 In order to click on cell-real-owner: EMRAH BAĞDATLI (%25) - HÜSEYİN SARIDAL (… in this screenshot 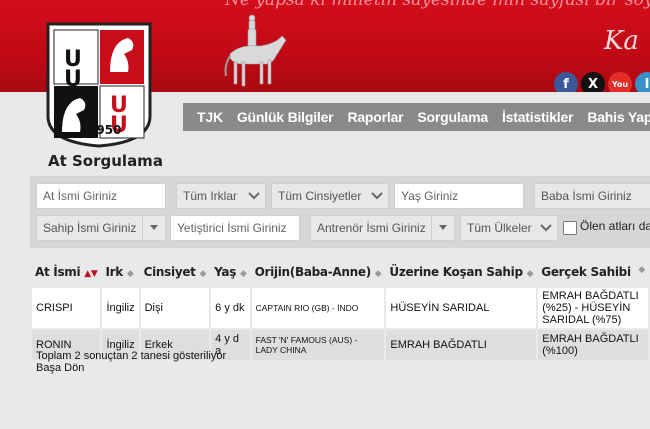, I will do `click(593, 308)`.